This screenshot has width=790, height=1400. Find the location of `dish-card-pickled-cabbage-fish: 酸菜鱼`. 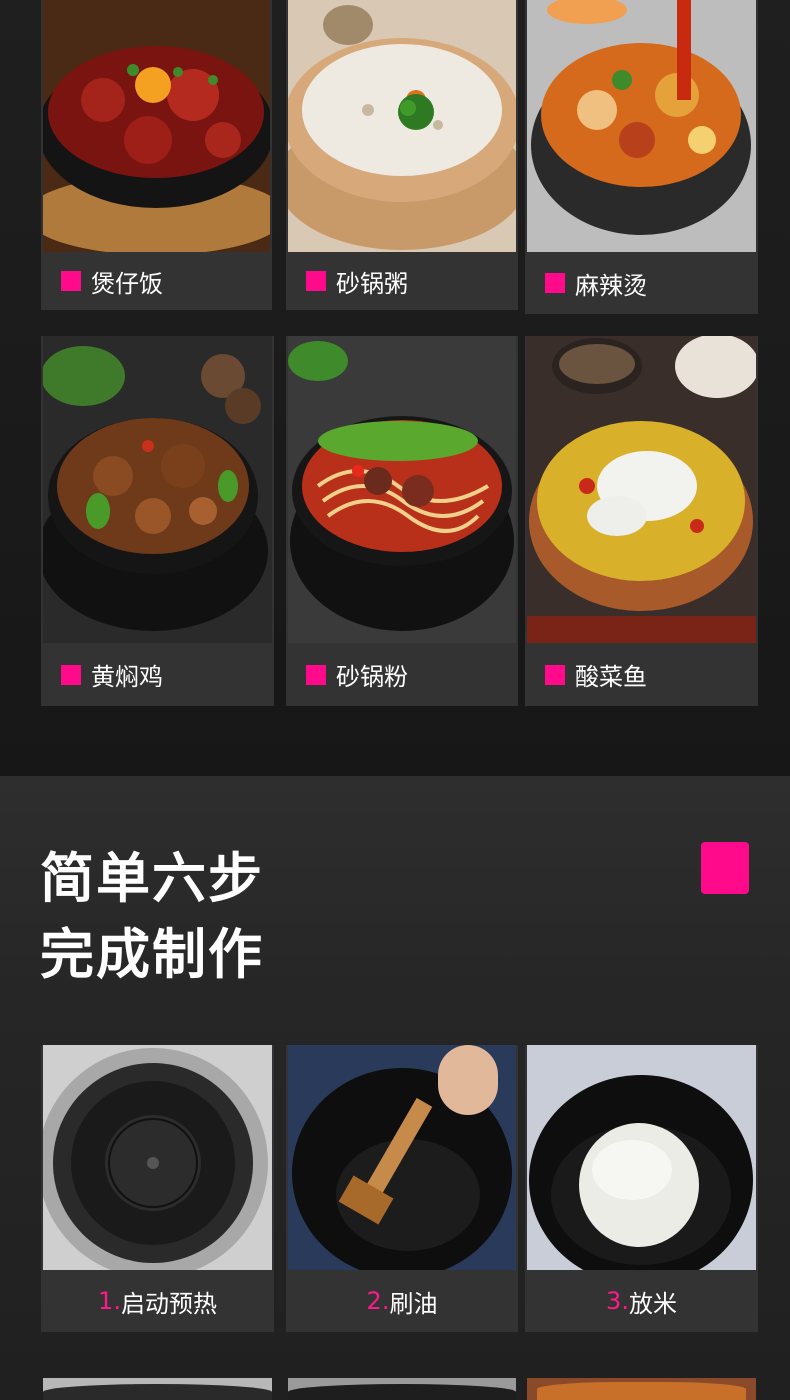

dish-card-pickled-cabbage-fish: 酸菜鱼 is located at coordinates (641, 521).